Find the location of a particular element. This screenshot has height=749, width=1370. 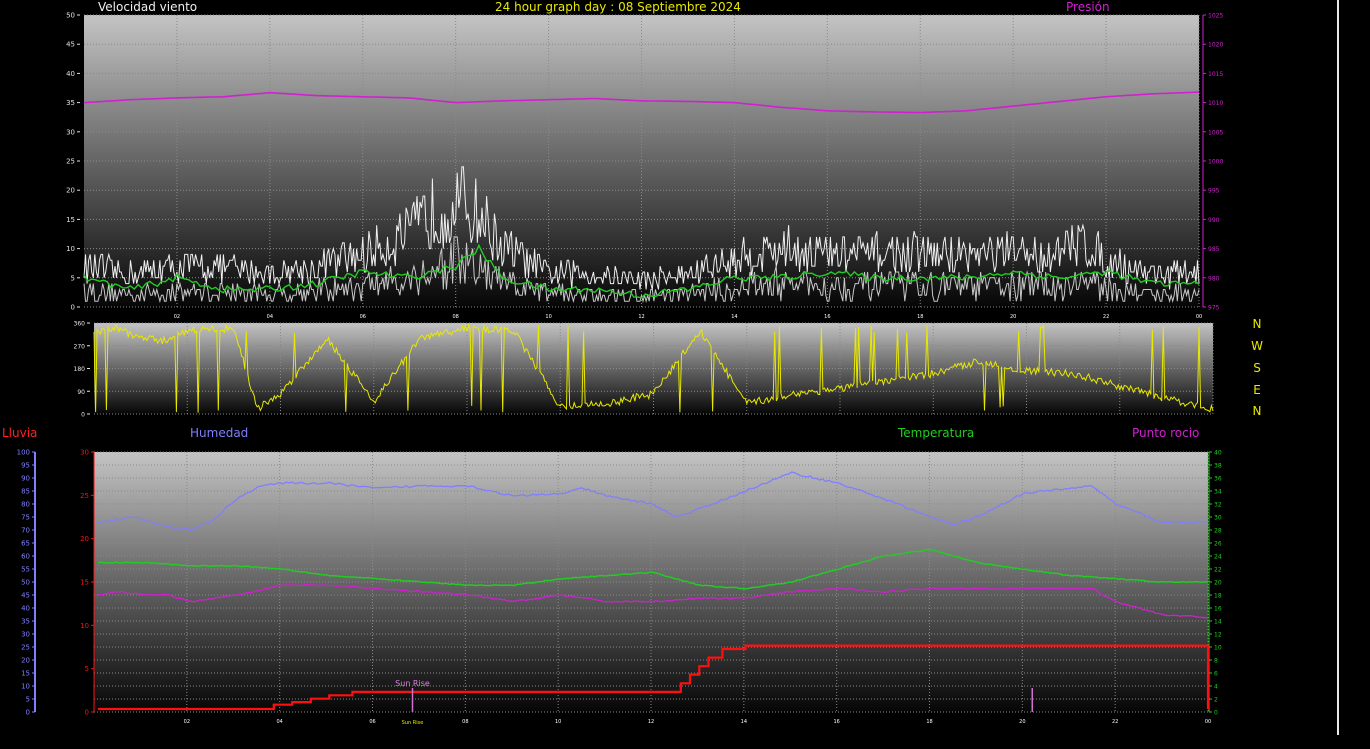

weather-x-tick-label: 20 is located at coordinates (1022, 722).